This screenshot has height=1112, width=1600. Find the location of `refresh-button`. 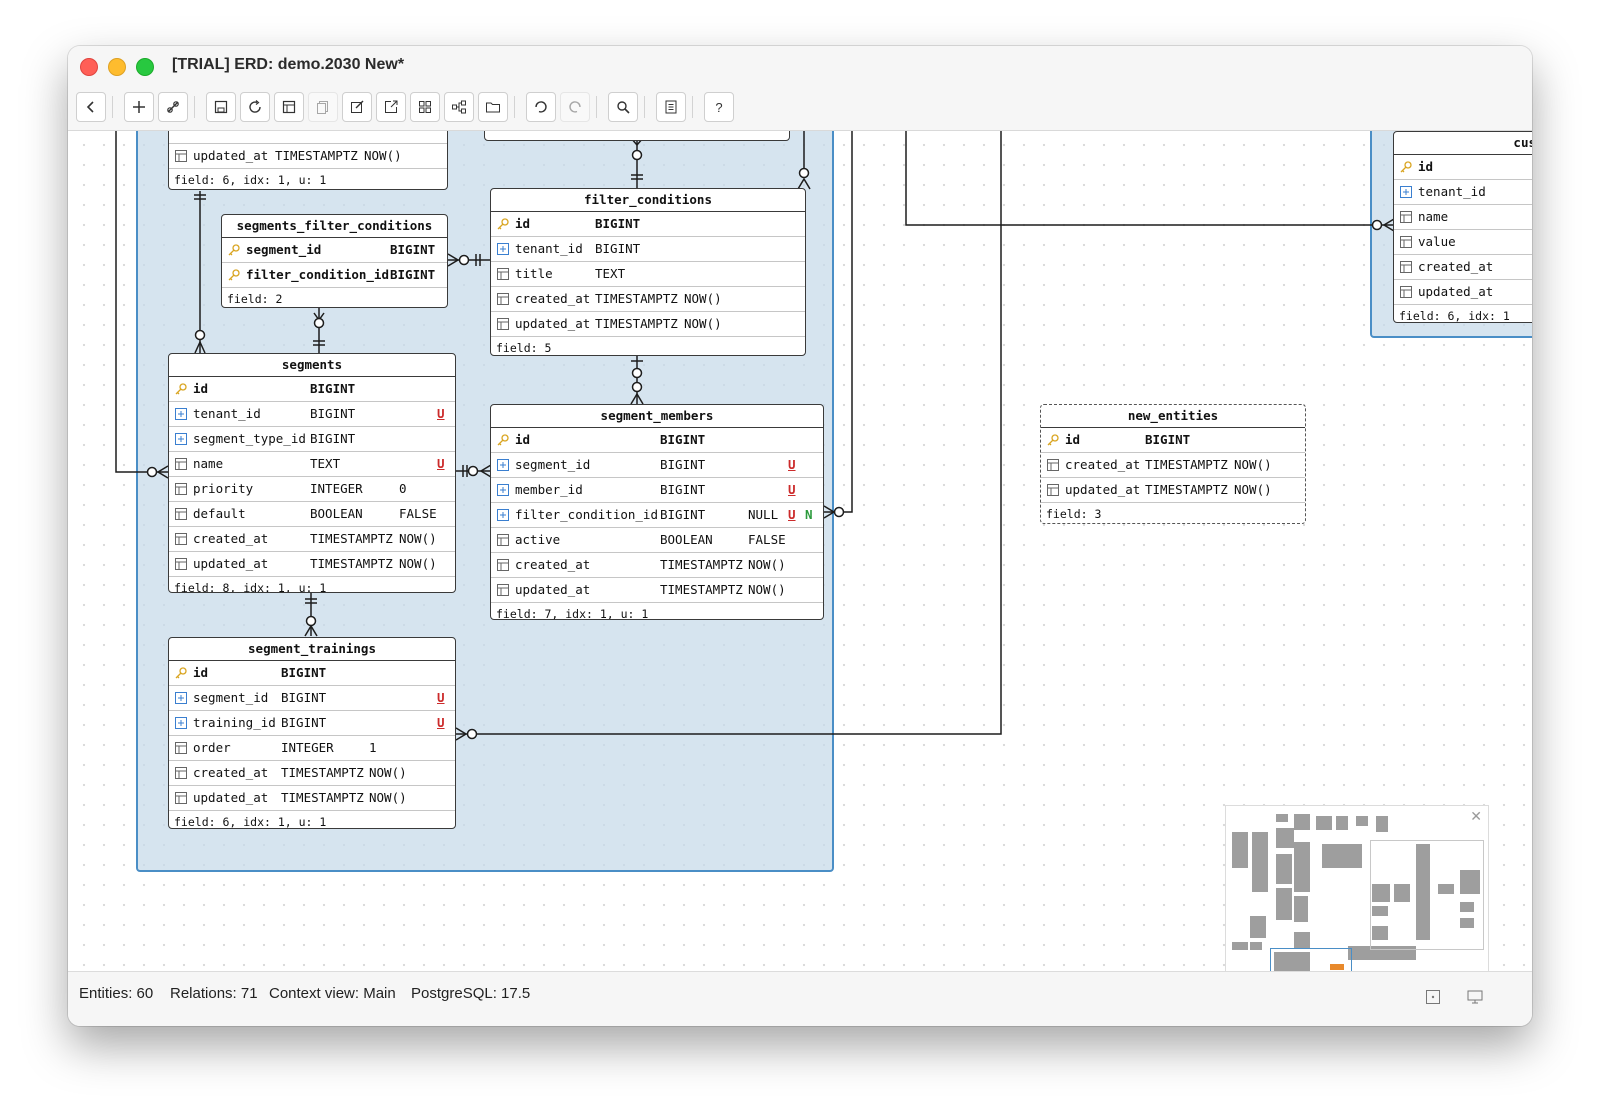

refresh-button is located at coordinates (255, 107).